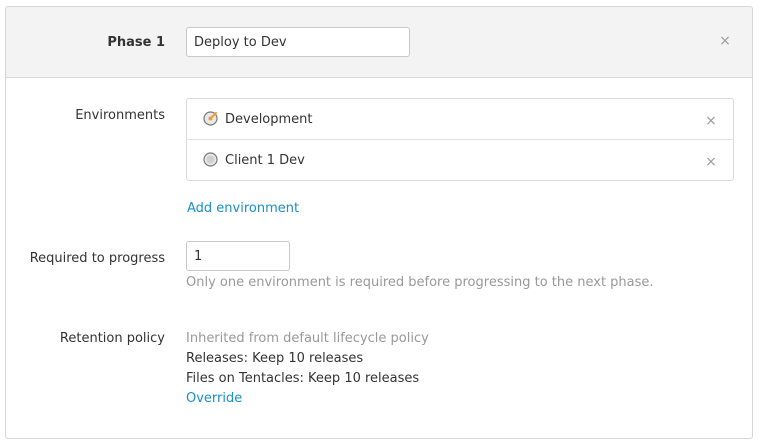  What do you see at coordinates (275, 358) in the screenshot?
I see `retention-releases-text: Releases: Keep 10 releases` at bounding box center [275, 358].